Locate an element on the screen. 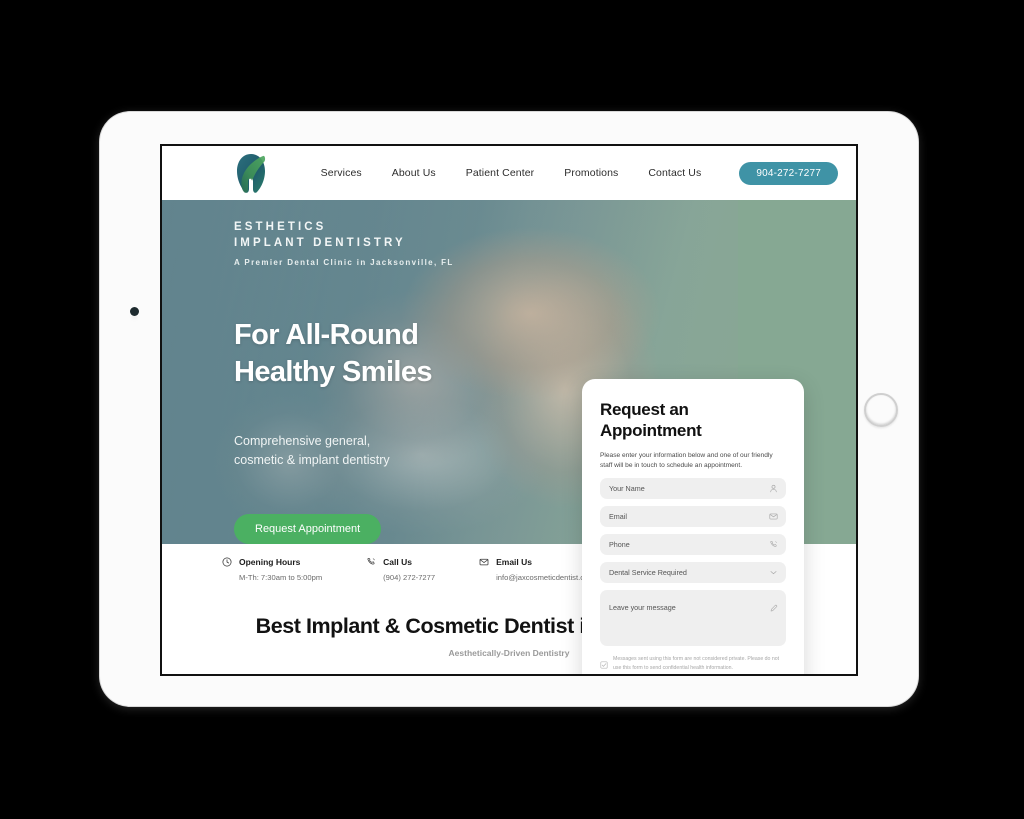 The height and width of the screenshot is (819, 1024). chevron-down-icon is located at coordinates (773, 573).